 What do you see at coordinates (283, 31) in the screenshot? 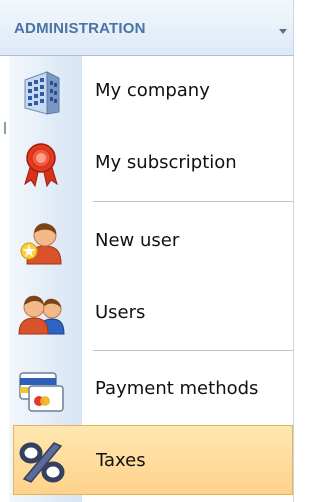
I see `dropdown-arrow-icon` at bounding box center [283, 31].